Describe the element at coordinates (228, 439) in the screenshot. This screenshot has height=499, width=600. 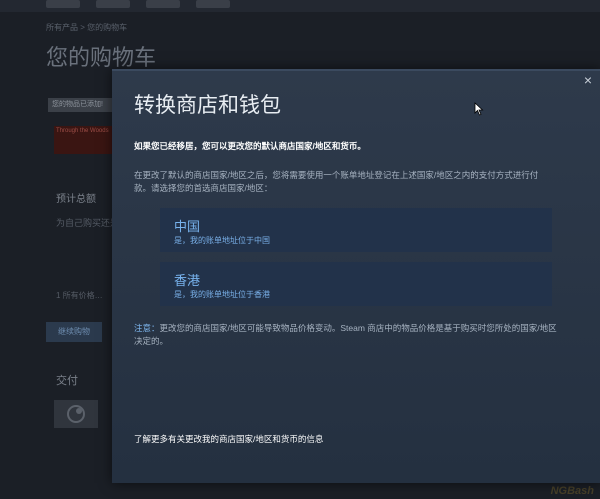
I see `learn-more-link: 了解更多有关更改我的商店国家/地区和货币的信息` at that location.